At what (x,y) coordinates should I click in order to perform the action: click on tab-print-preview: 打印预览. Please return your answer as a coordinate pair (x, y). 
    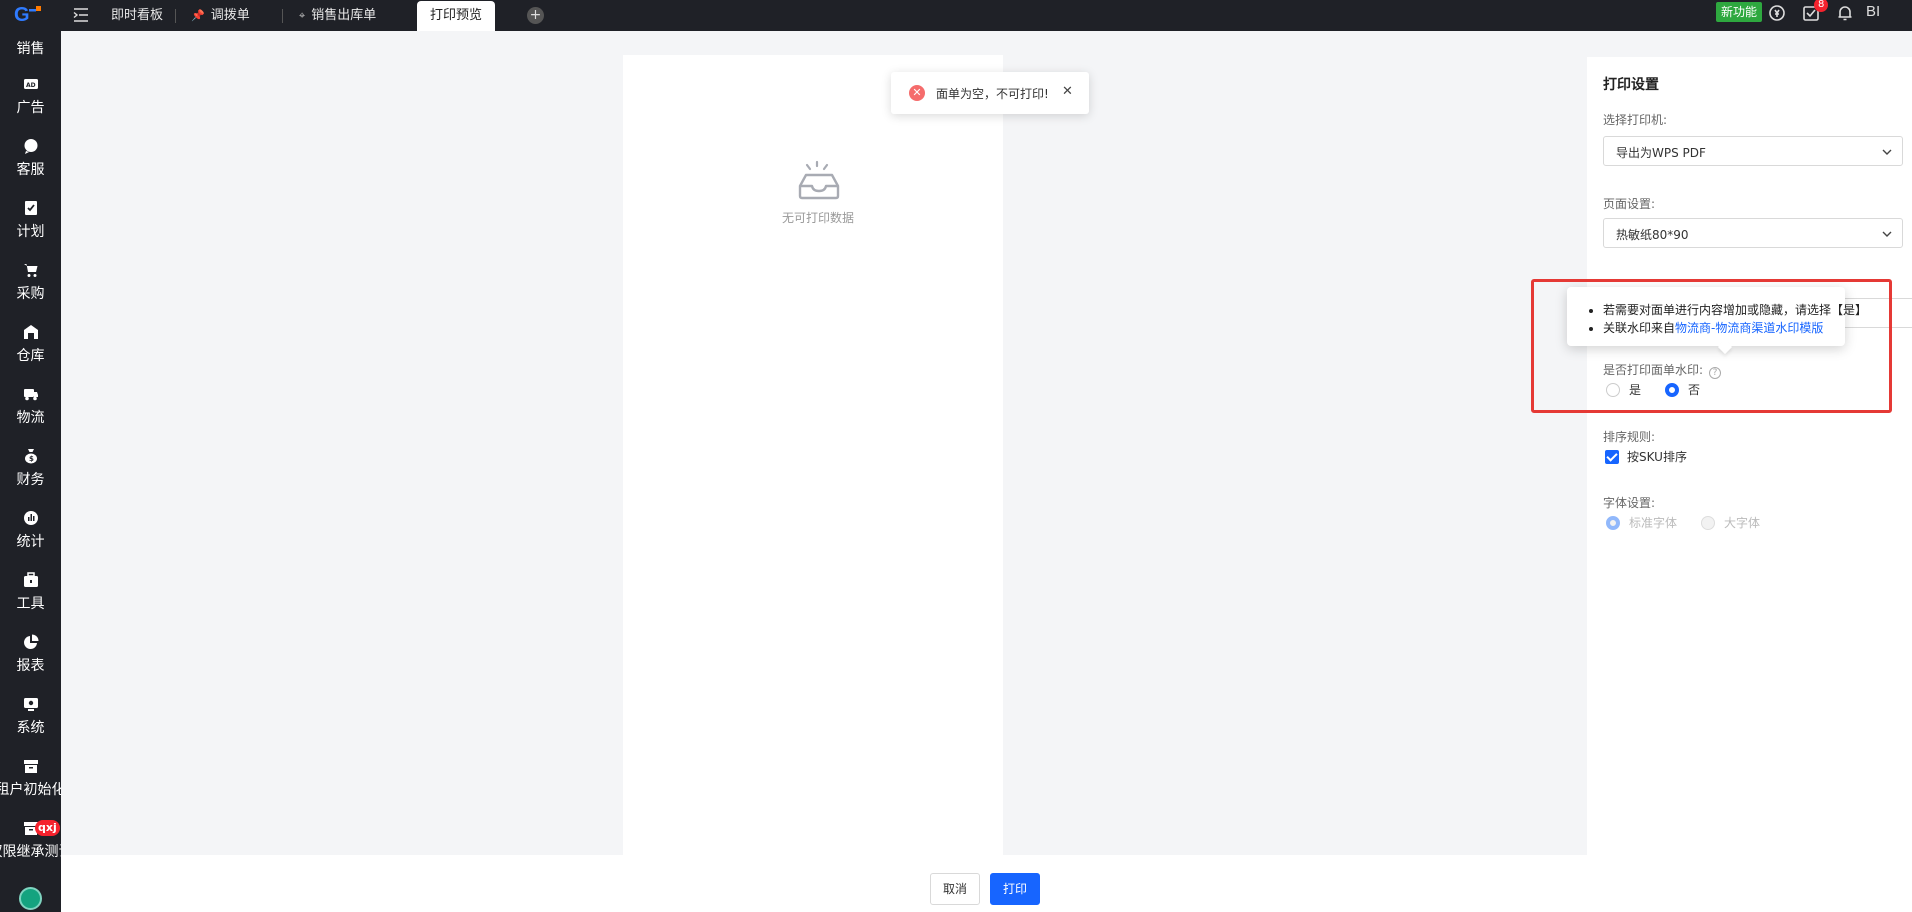
    Looking at the image, I should click on (456, 16).